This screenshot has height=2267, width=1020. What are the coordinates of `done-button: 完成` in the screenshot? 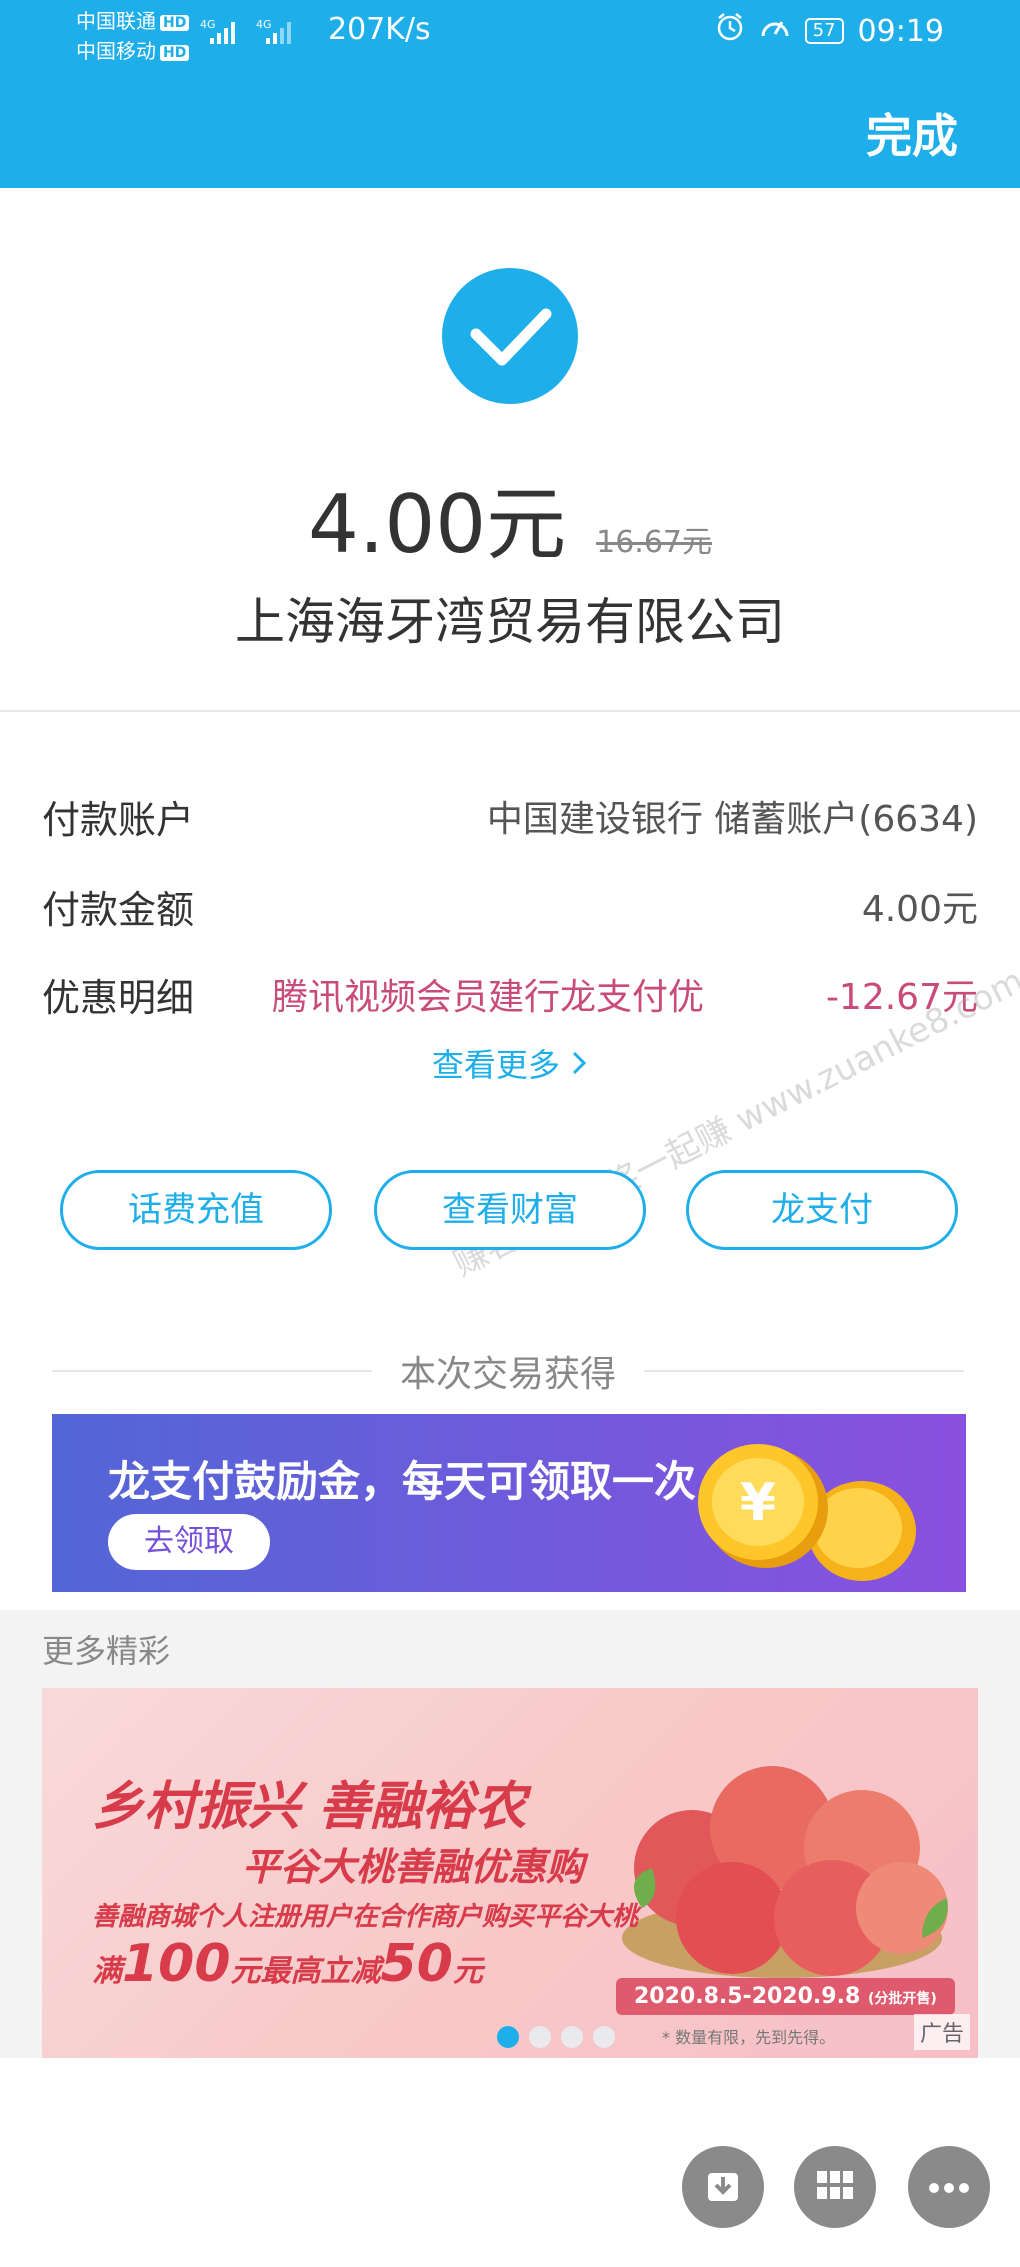 It's located at (912, 133).